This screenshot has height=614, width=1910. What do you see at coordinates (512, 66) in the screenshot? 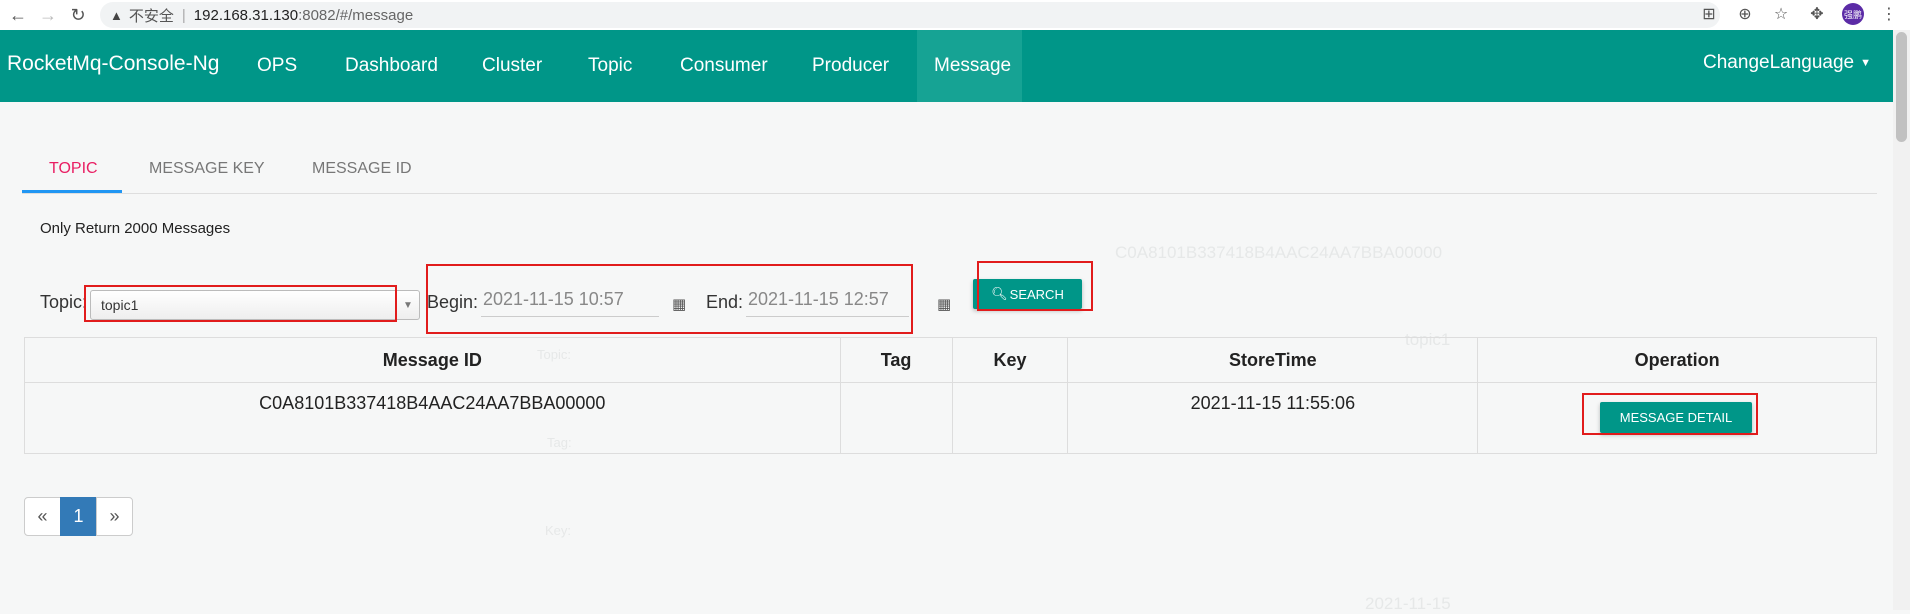
I see `nav-cluster: Cluster` at bounding box center [512, 66].